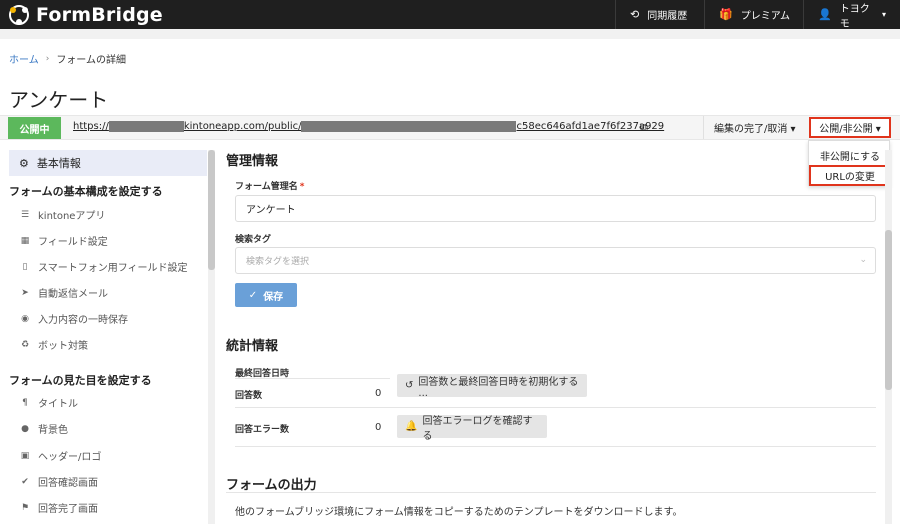 The image size is (900, 524). Describe the element at coordinates (635, 14) in the screenshot. I see `history-icon: ⟲` at that location.